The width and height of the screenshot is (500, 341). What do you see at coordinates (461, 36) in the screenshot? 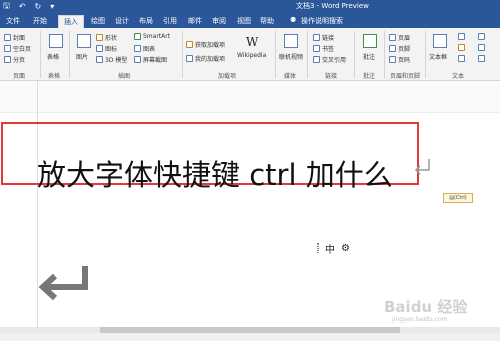
I see `quick-parts-icon` at bounding box center [461, 36].